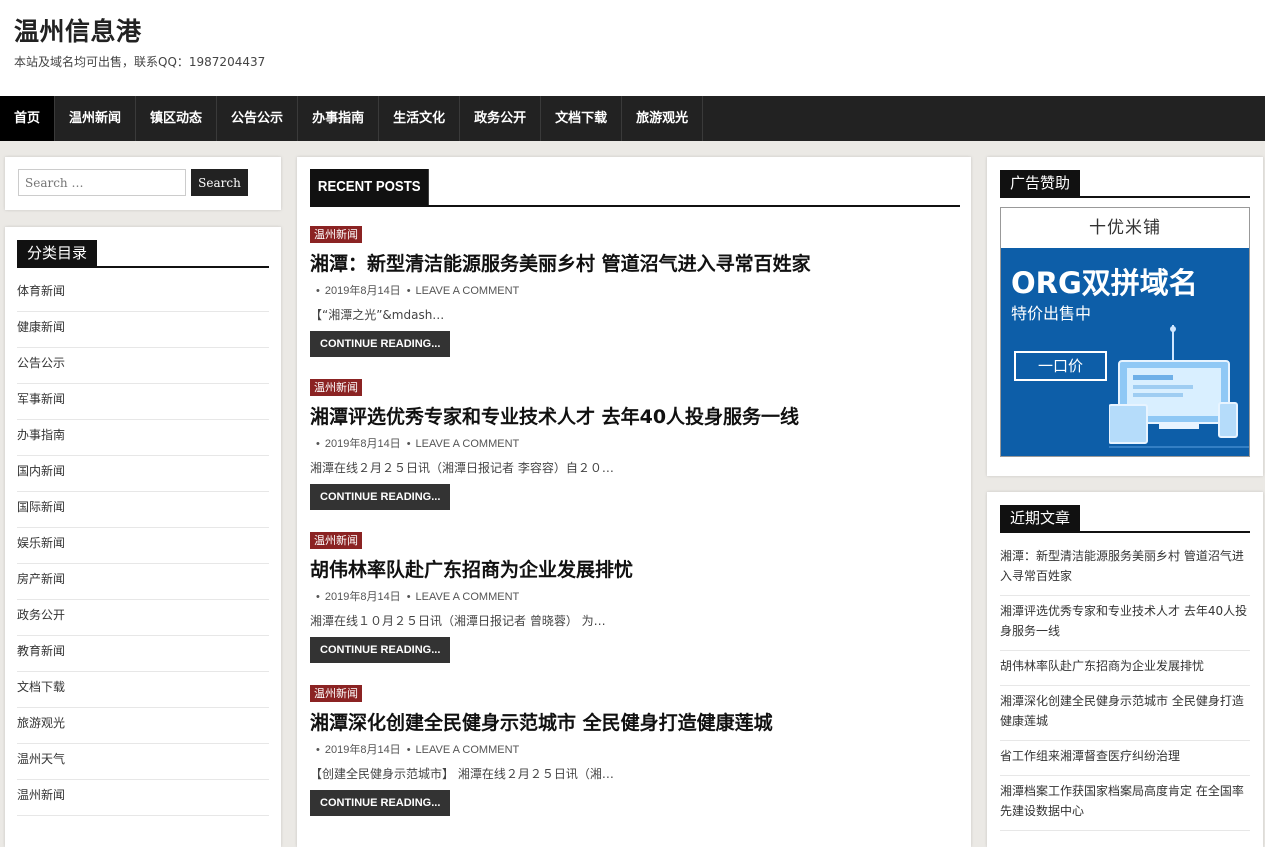 The height and width of the screenshot is (847, 1265). I want to click on ad-widget: 广告赞助 十优米铺 ORG双拼域名 特价出售中 一口价, so click(1125, 316).